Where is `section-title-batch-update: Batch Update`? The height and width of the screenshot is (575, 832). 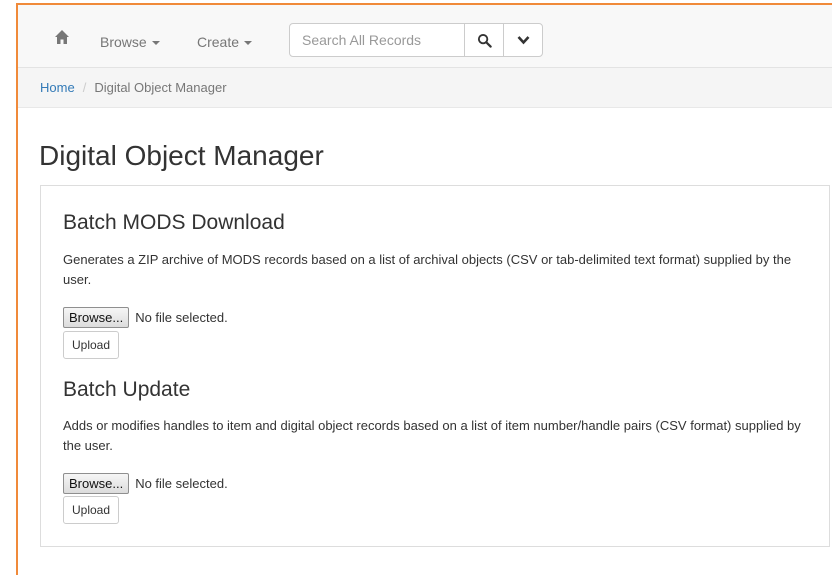
section-title-batch-update: Batch Update is located at coordinates (127, 389).